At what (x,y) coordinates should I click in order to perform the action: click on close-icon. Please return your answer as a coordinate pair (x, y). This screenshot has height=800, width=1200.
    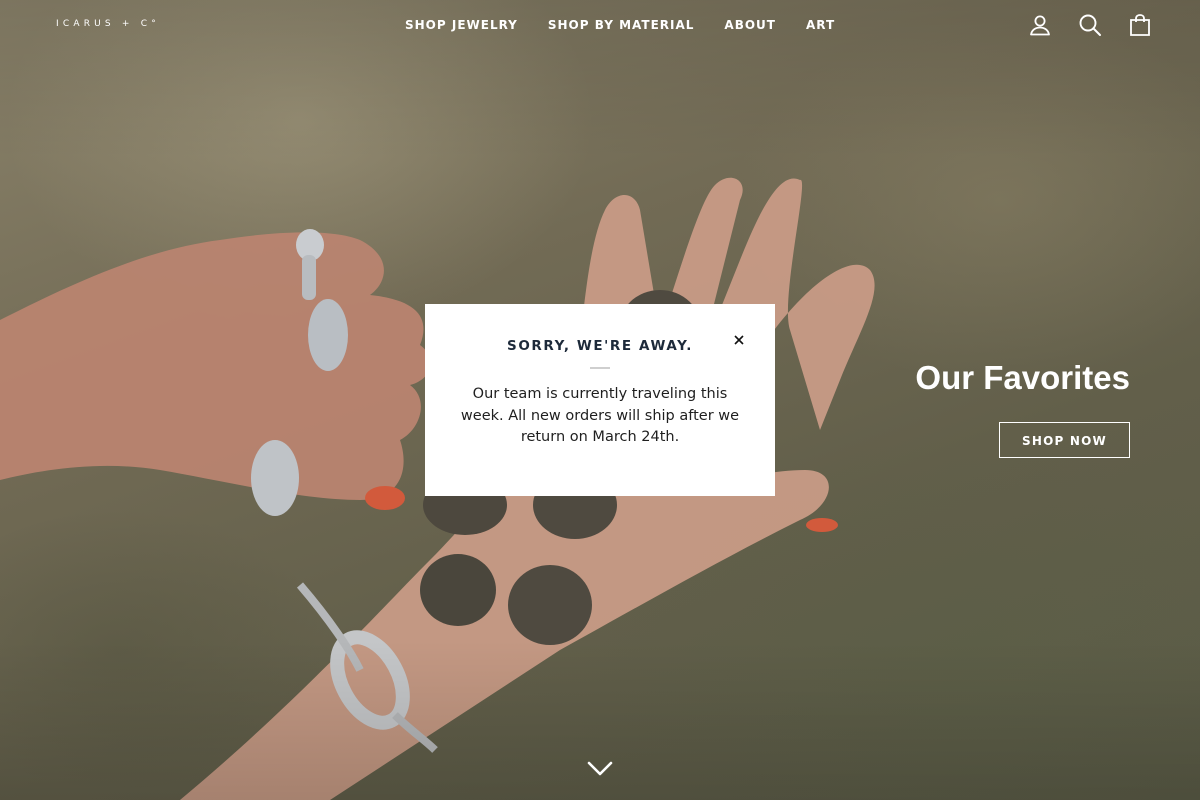
    Looking at the image, I should click on (739, 340).